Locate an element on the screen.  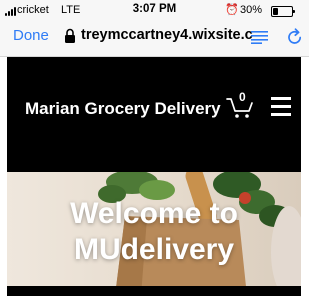
site-title: Marian Grocery Delivery is located at coordinates (125, 109).